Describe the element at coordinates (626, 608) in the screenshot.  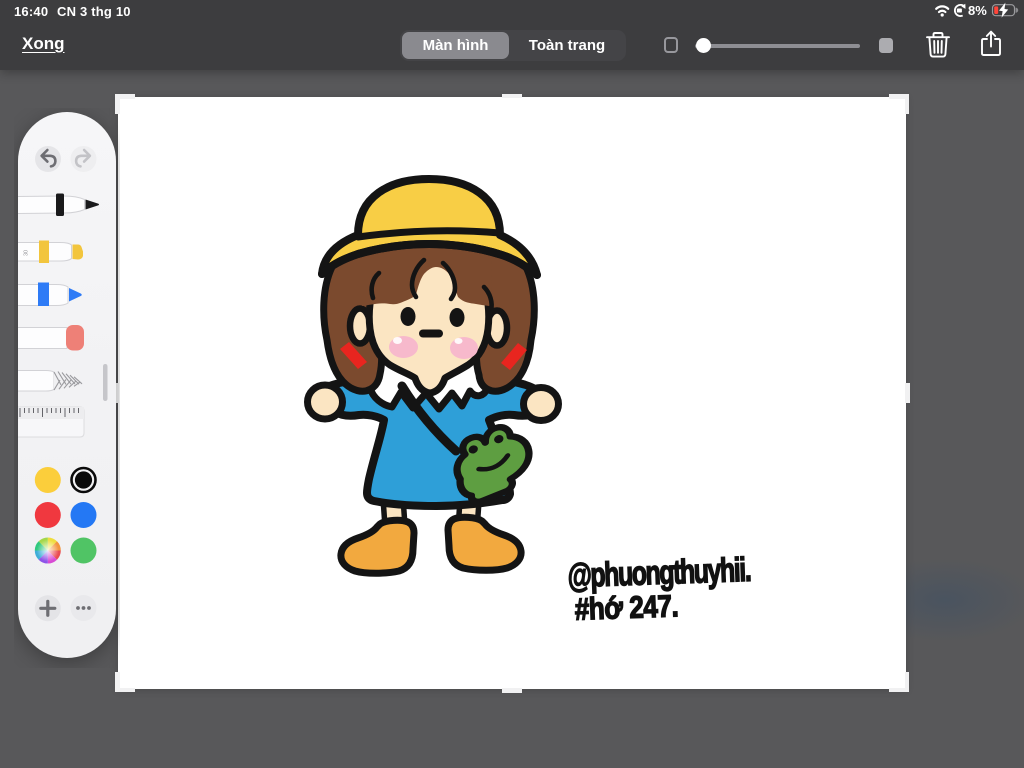
I see `svg-text: #hớ 247.` at that location.